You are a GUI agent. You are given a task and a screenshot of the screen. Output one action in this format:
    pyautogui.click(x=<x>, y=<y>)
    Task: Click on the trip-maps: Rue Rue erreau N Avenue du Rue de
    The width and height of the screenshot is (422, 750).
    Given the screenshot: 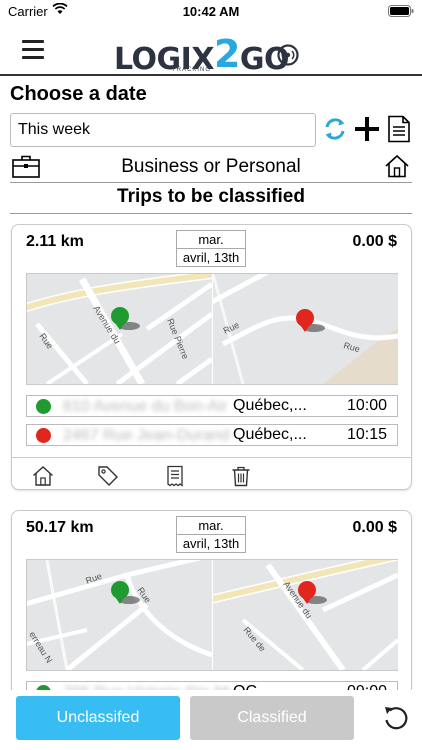 What is the action you would take?
    pyautogui.click(x=212, y=615)
    